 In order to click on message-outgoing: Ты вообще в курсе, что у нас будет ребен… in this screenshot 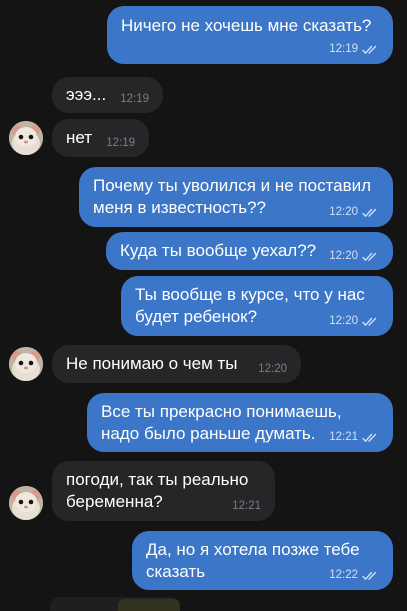, I will do `click(257, 306)`.